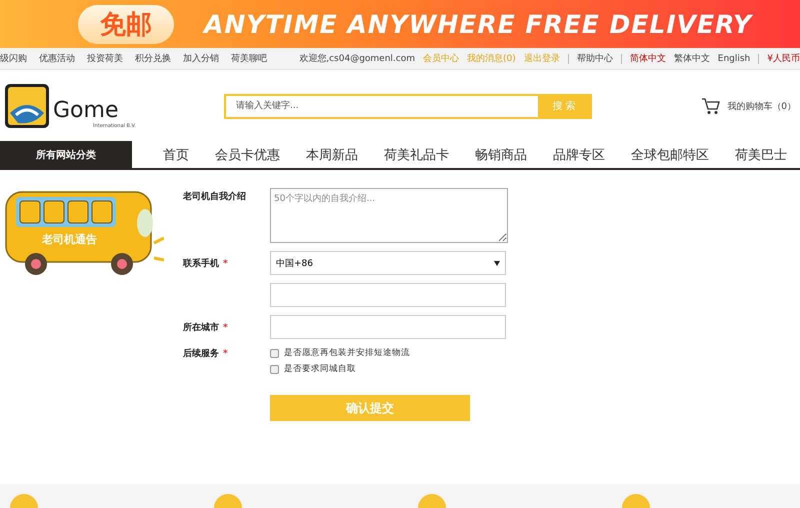  Describe the element at coordinates (478, 24) in the screenshot. I see `banner-slogan: ANYTIME ANYWHERE FREE DELIVERY` at that location.